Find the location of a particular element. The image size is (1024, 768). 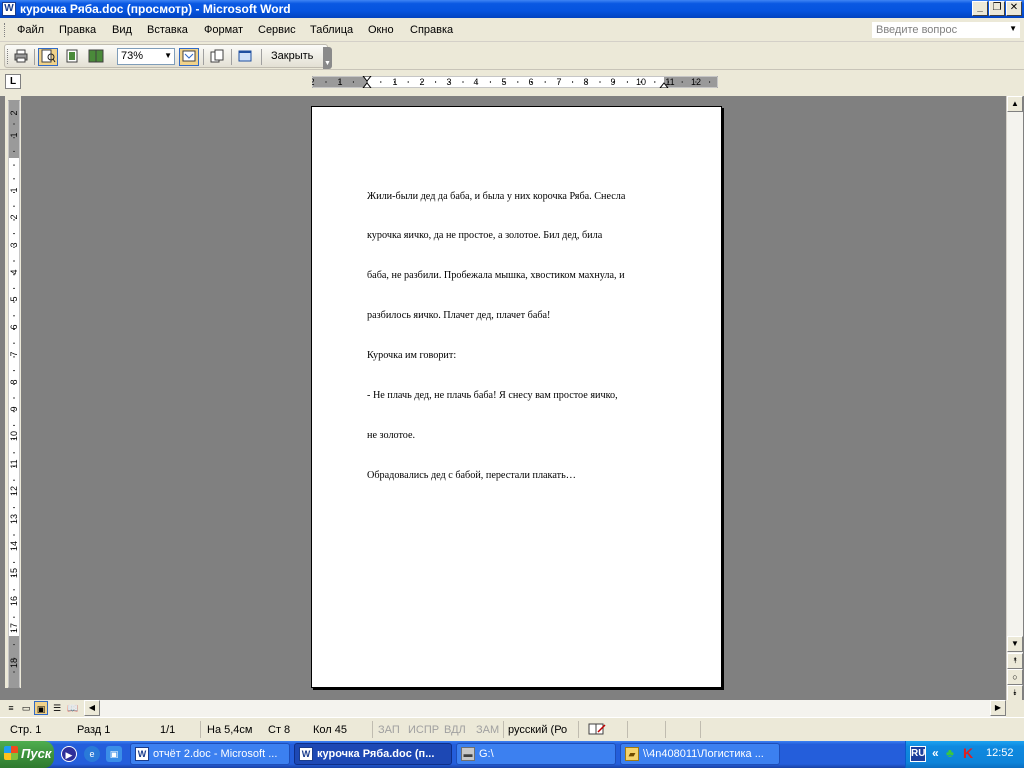

toolbar-options-chevron-icon: ▼ is located at coordinates (327, 58).